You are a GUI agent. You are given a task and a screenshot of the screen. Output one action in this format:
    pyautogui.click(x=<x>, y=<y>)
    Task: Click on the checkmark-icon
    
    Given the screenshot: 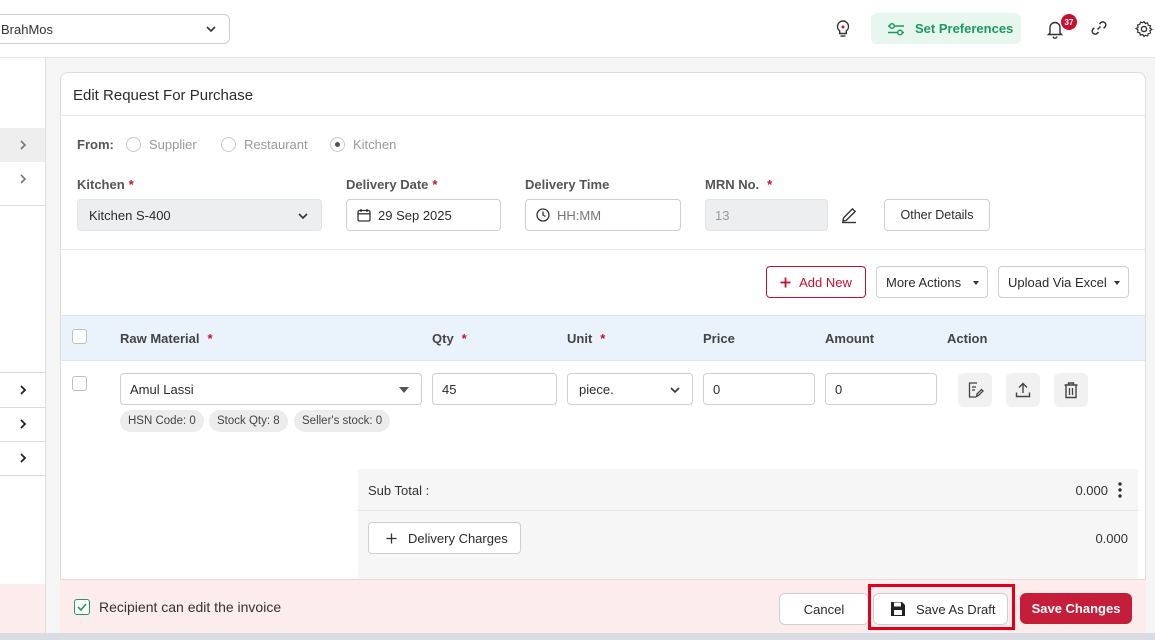 What is the action you would take?
    pyautogui.click(x=82, y=607)
    